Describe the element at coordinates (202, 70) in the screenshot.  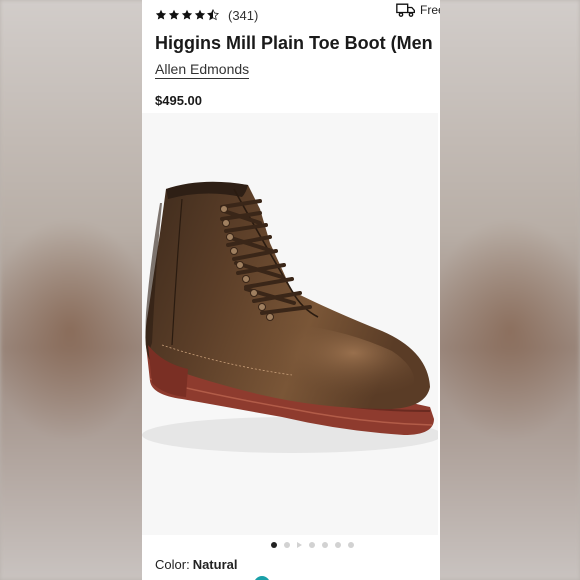
I see `brand-link: Allen Edmonds` at that location.